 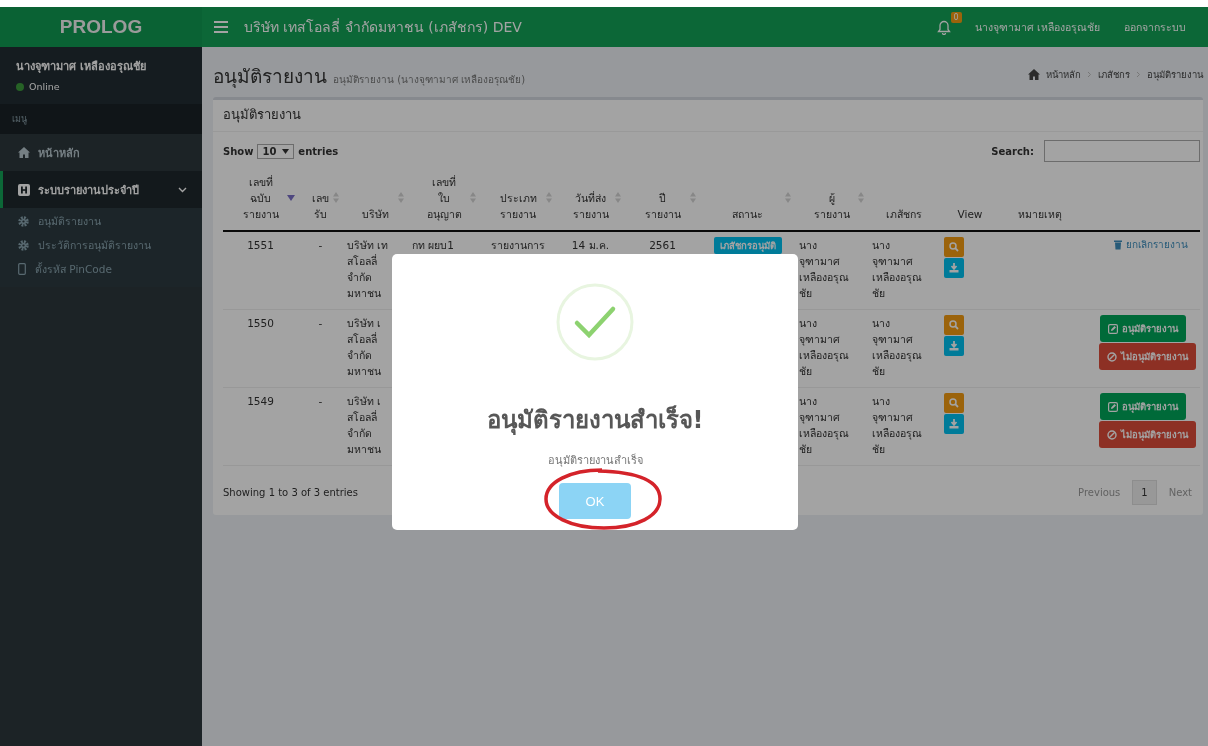 What do you see at coordinates (286, 151) in the screenshot?
I see `dropdown-arrow-icon` at bounding box center [286, 151].